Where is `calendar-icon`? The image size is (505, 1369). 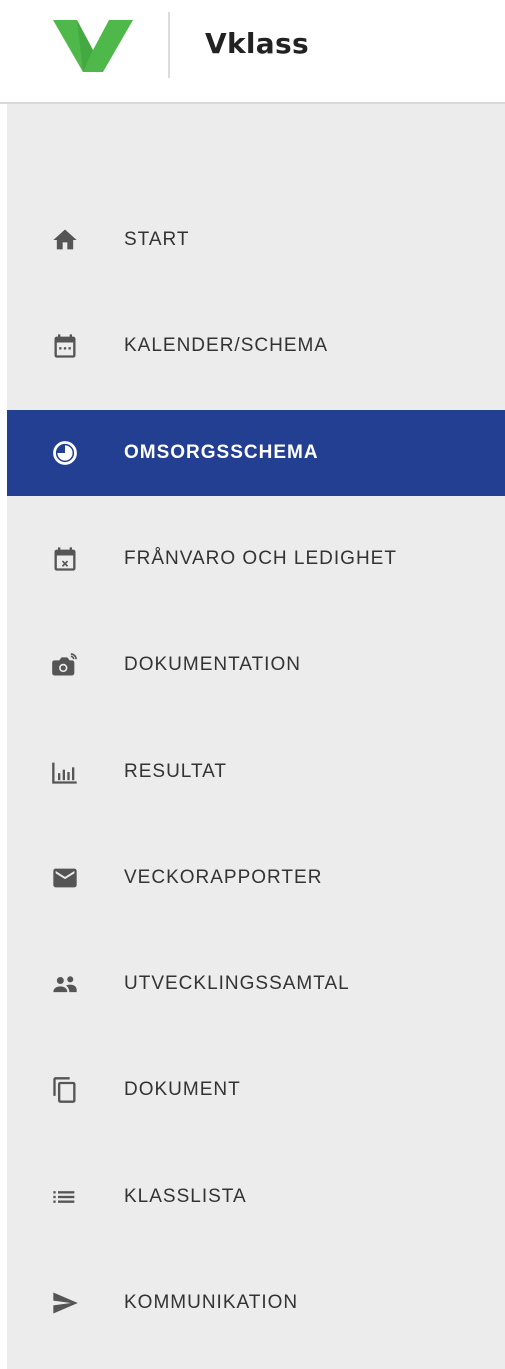
calendar-icon is located at coordinates (65, 346).